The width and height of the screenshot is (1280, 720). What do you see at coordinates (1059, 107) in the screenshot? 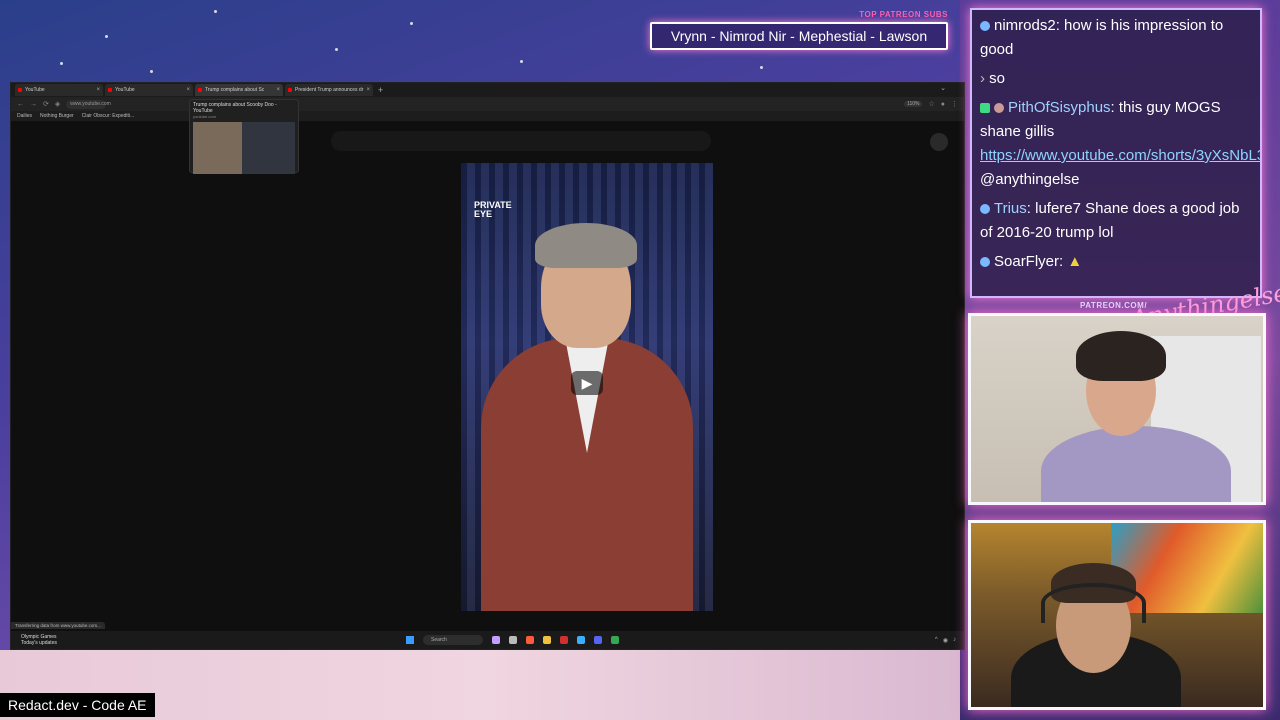
I see `chat-username: PithOfSisyphus` at bounding box center [1059, 107].